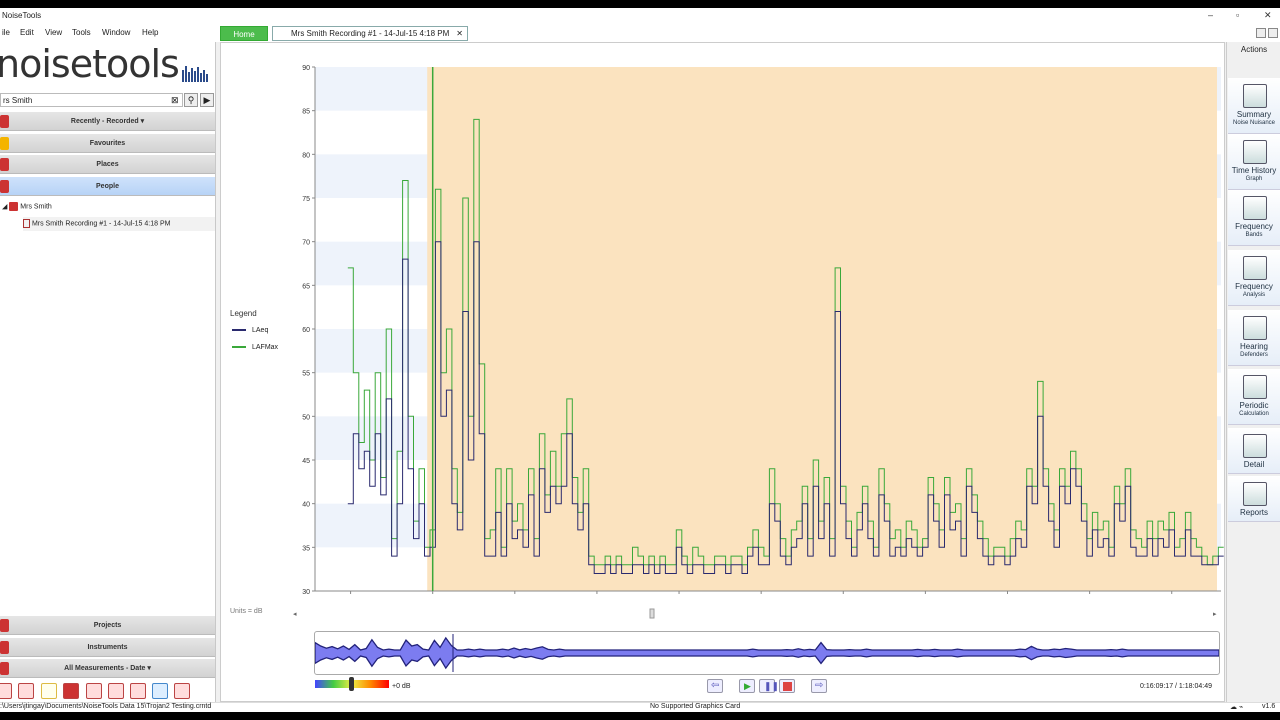 Image resolution: width=1280 pixels, height=720 pixels. I want to click on action-detail: Detail, so click(1254, 451).